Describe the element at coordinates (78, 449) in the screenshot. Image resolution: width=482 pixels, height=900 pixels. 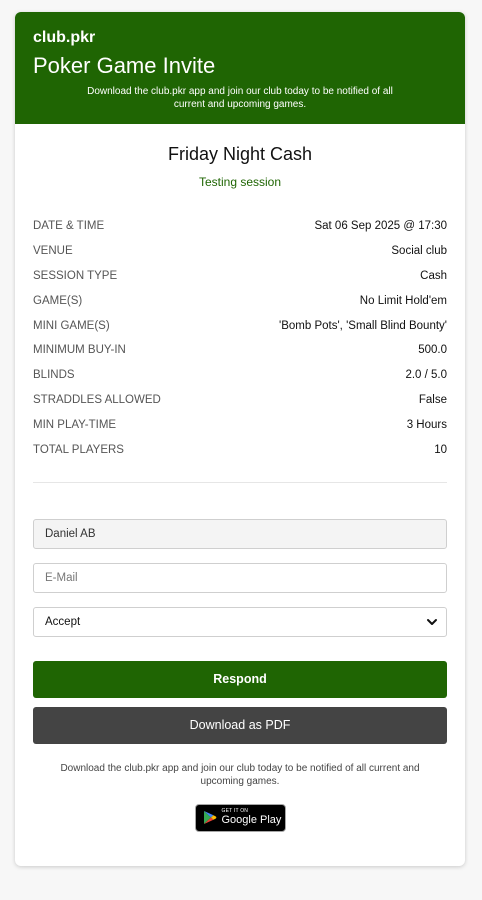
I see `detail-label: TOTAL PLAYERS` at that location.